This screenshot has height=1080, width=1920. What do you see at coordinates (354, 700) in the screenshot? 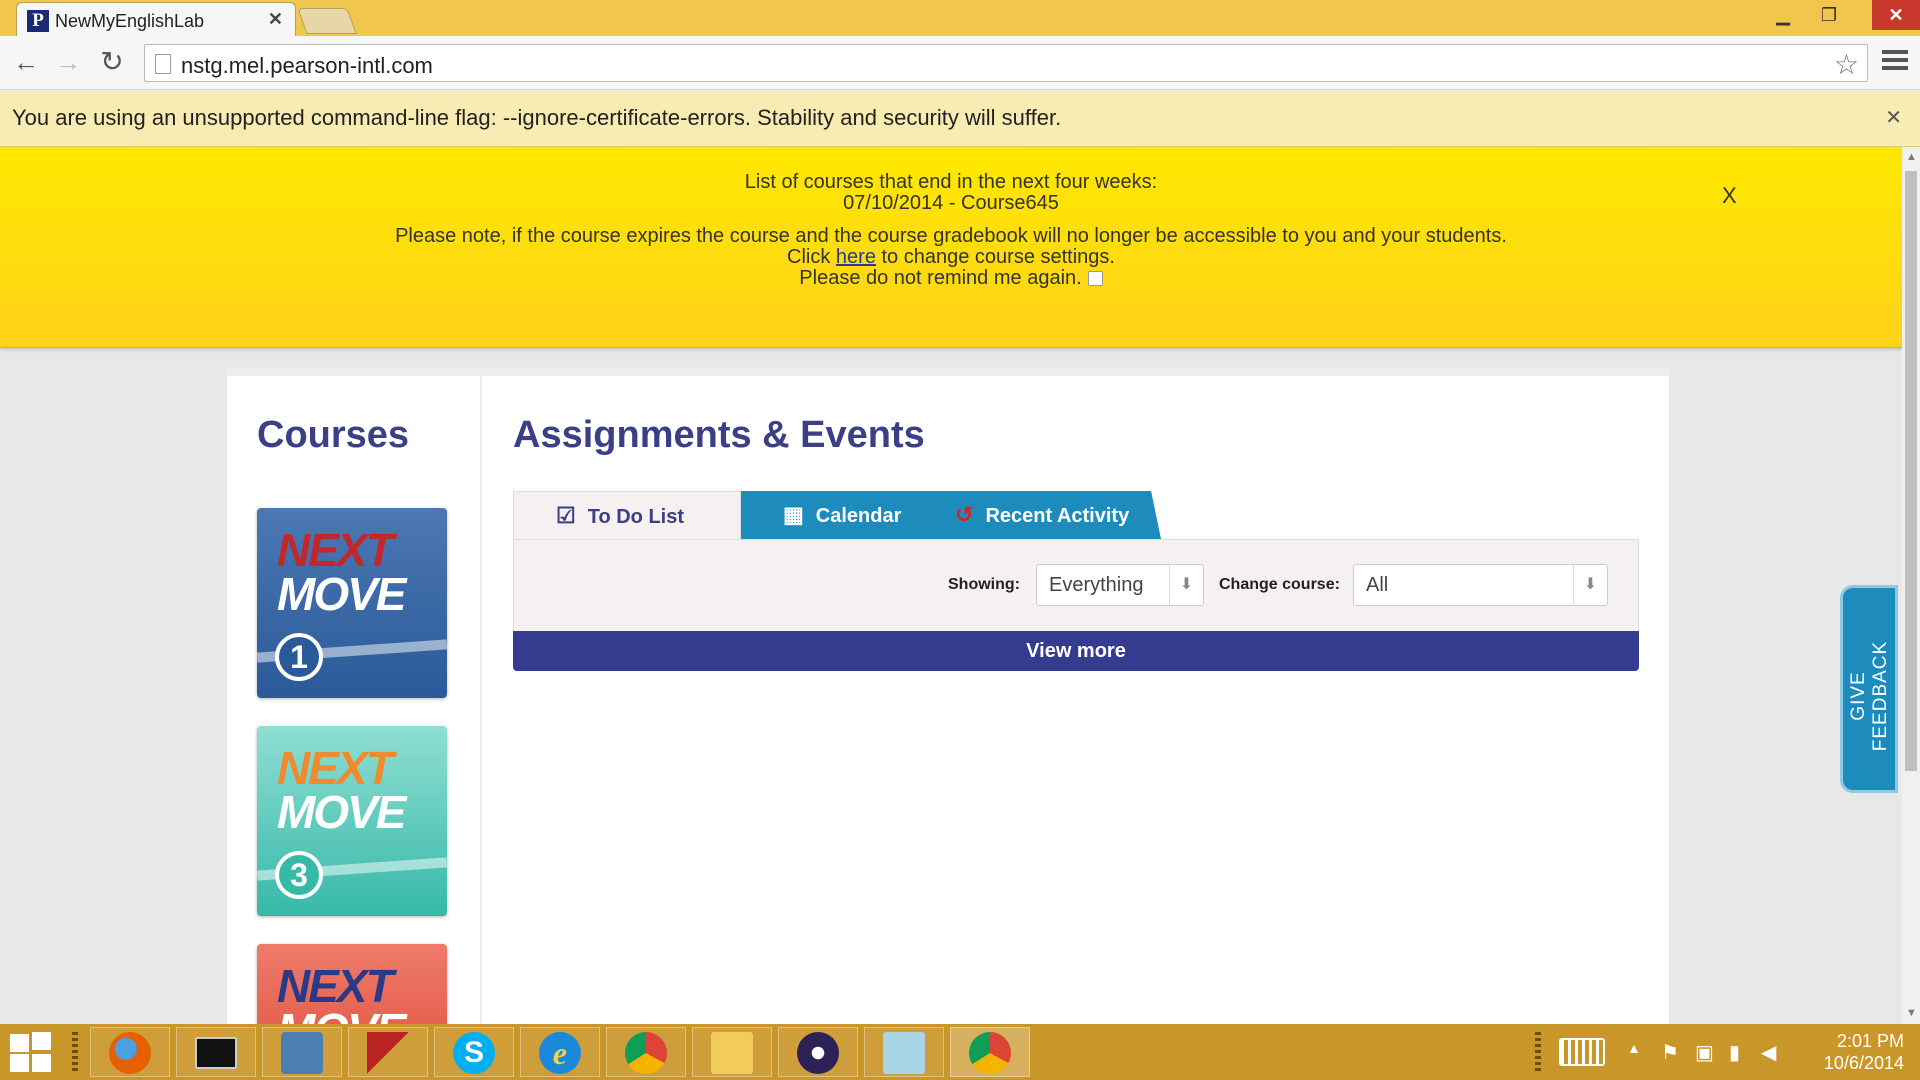
I see `courses-sidebar: Courses NEXTMOVE 1 NEXTMOVE 3 NEXTMOVE` at bounding box center [354, 700].